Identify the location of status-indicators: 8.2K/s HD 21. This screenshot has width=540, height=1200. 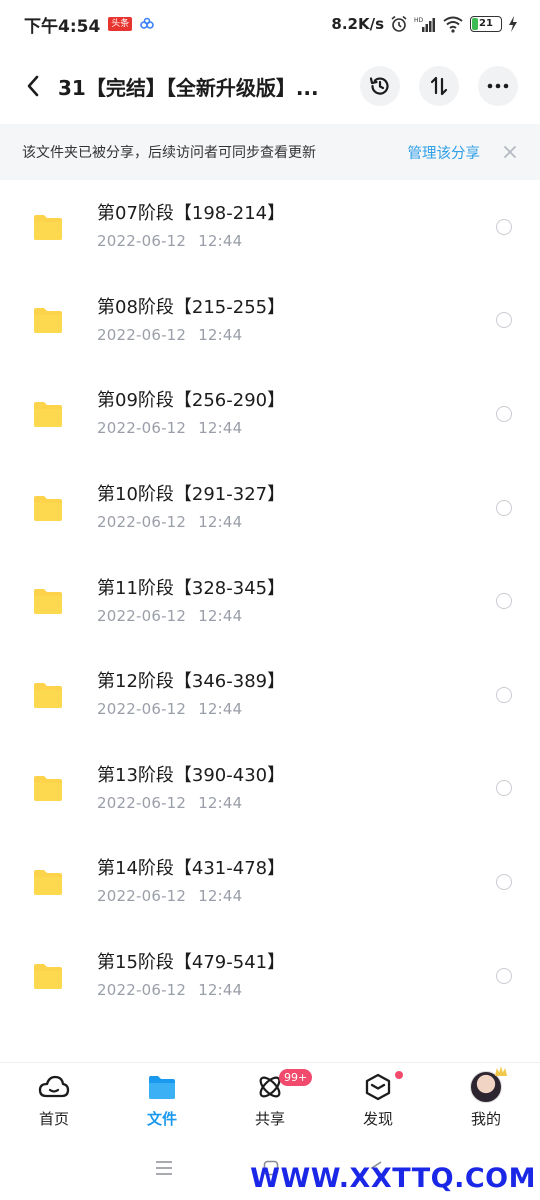
(424, 24).